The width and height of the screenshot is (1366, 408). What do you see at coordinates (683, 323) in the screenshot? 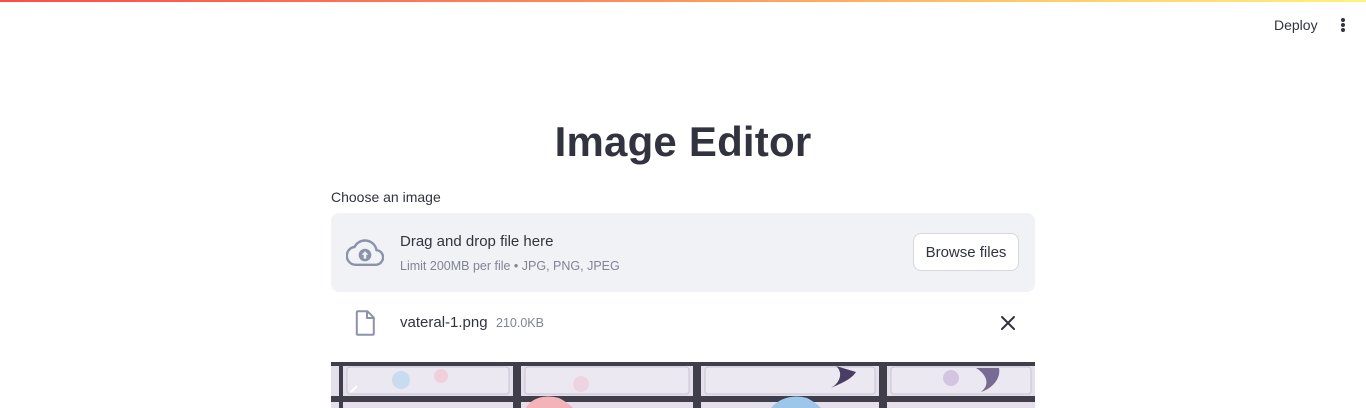
I see `uploaded-file-item: vateral-1.png 210.0KB` at bounding box center [683, 323].